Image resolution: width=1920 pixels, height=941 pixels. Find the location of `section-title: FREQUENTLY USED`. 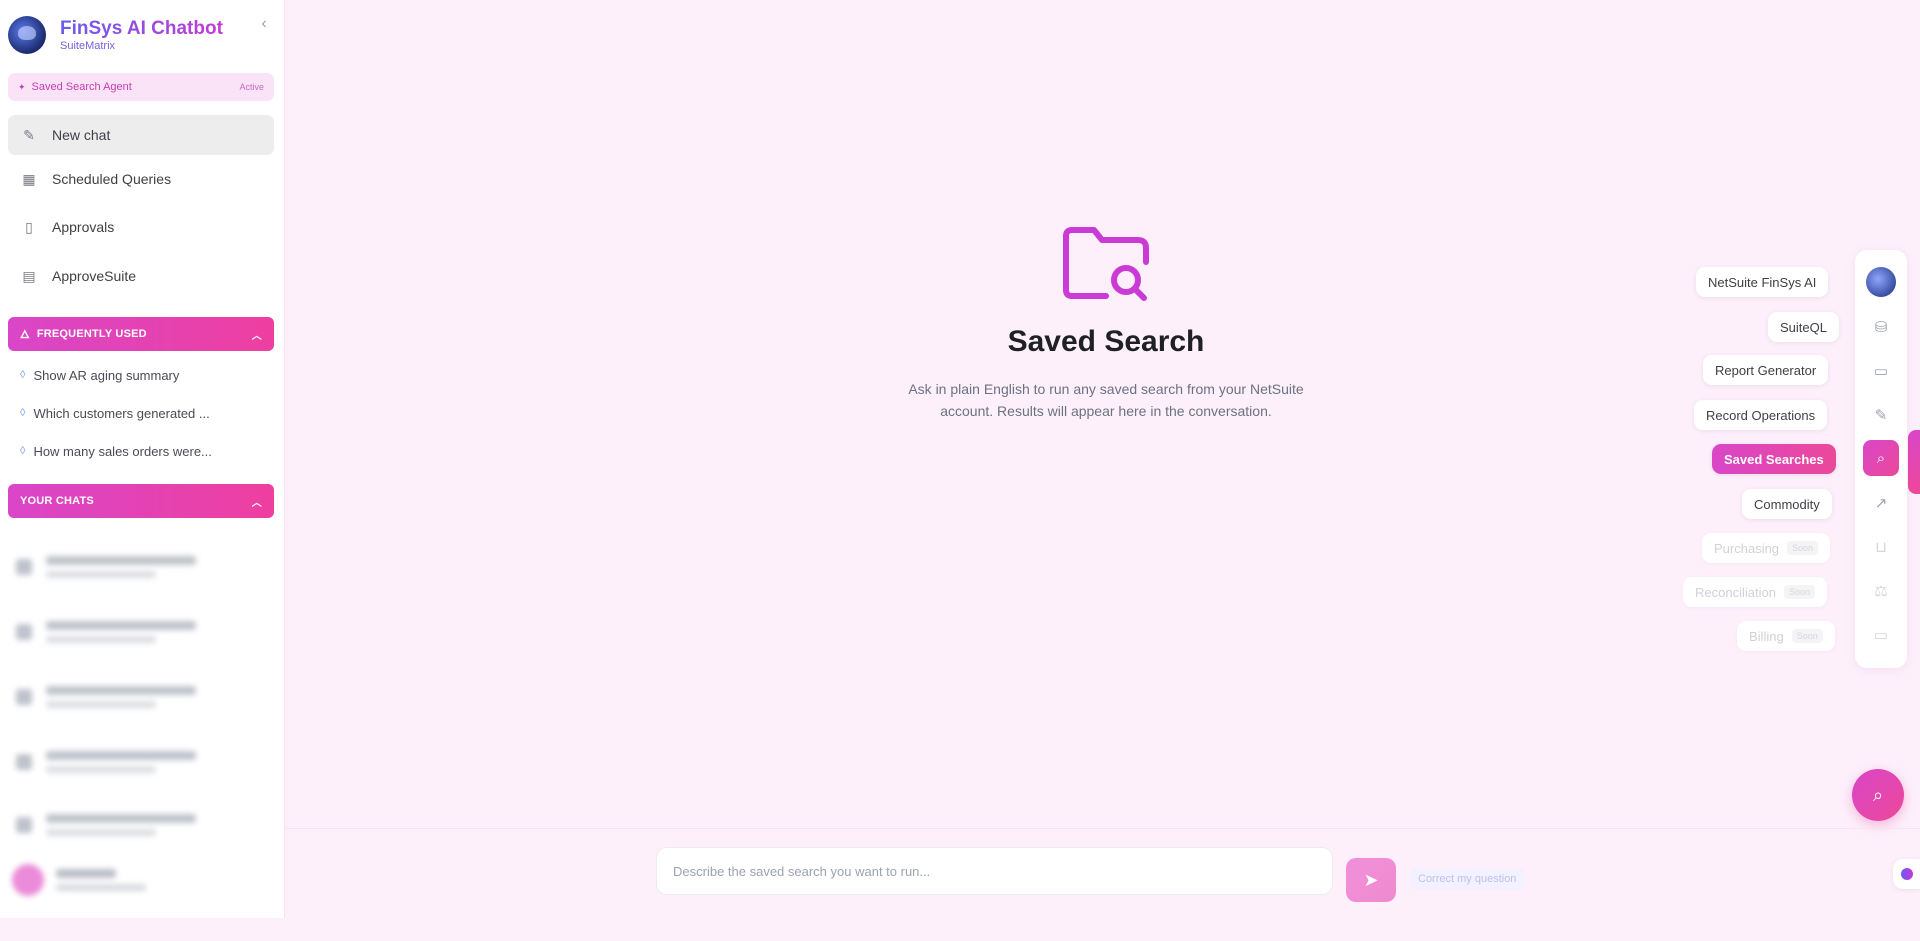

section-title: FREQUENTLY USED is located at coordinates (91, 334).